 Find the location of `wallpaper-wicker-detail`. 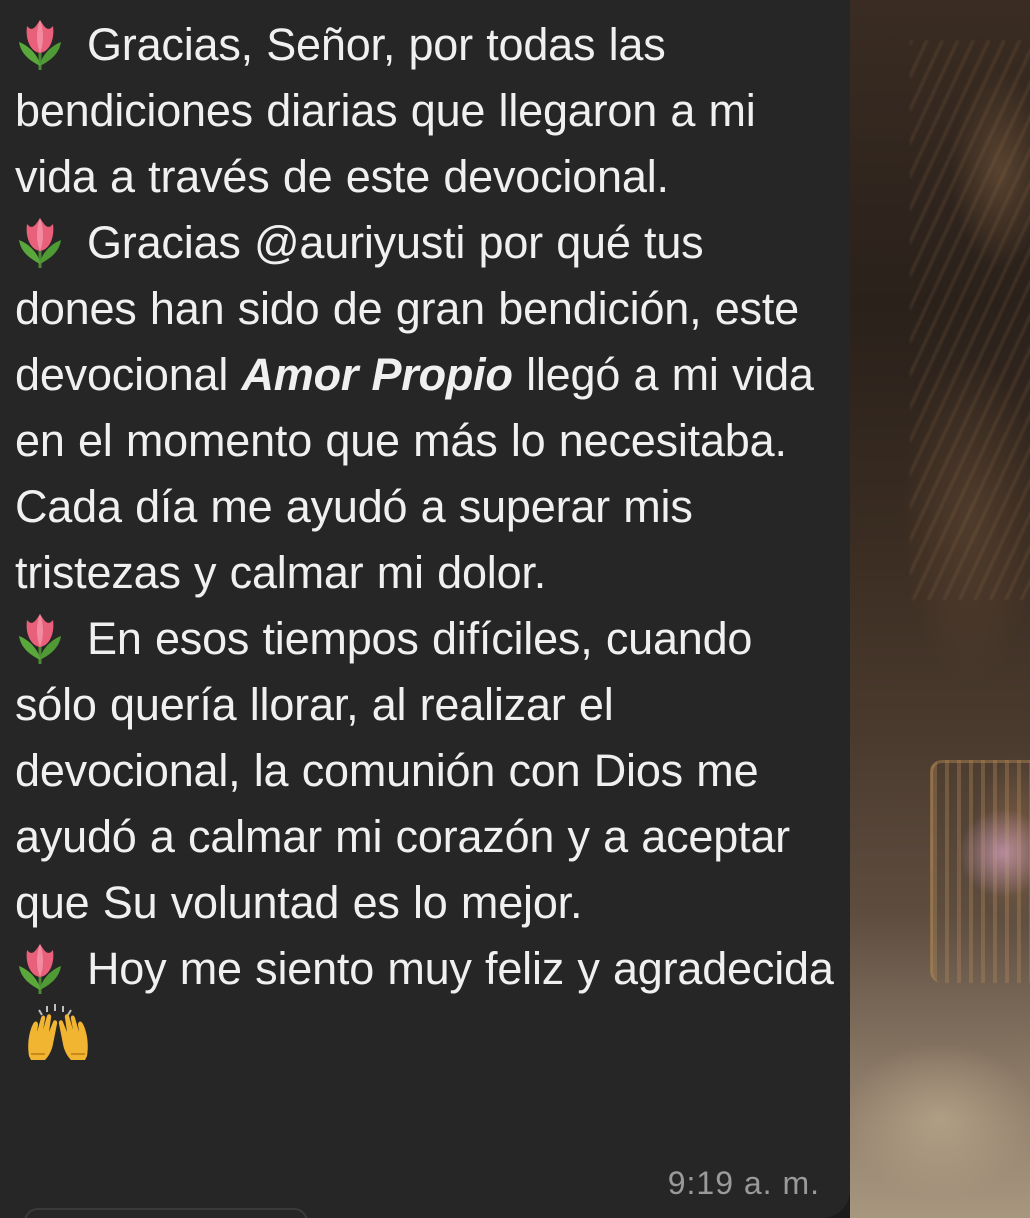

wallpaper-wicker-detail is located at coordinates (970, 320).